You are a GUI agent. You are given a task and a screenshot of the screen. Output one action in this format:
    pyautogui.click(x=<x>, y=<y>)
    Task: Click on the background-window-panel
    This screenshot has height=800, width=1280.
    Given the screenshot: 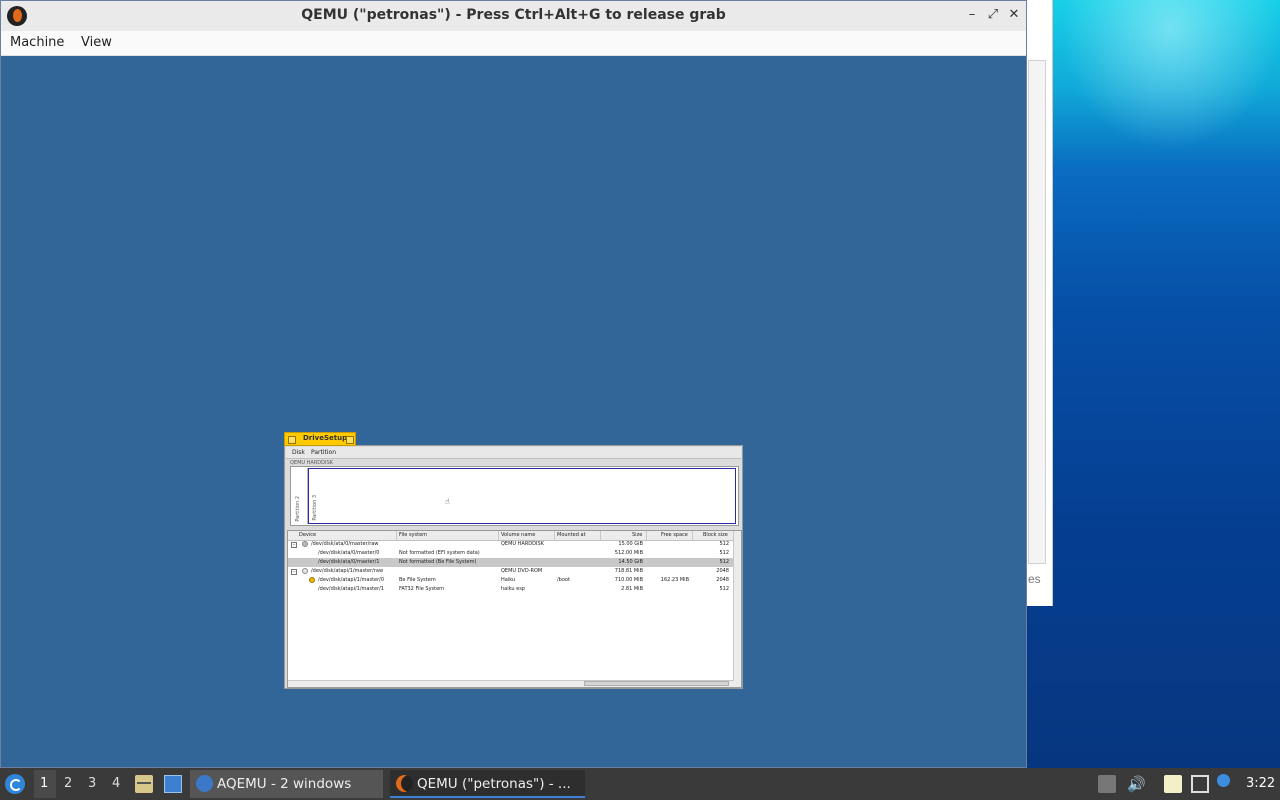 What is the action you would take?
    pyautogui.click(x=1037, y=312)
    